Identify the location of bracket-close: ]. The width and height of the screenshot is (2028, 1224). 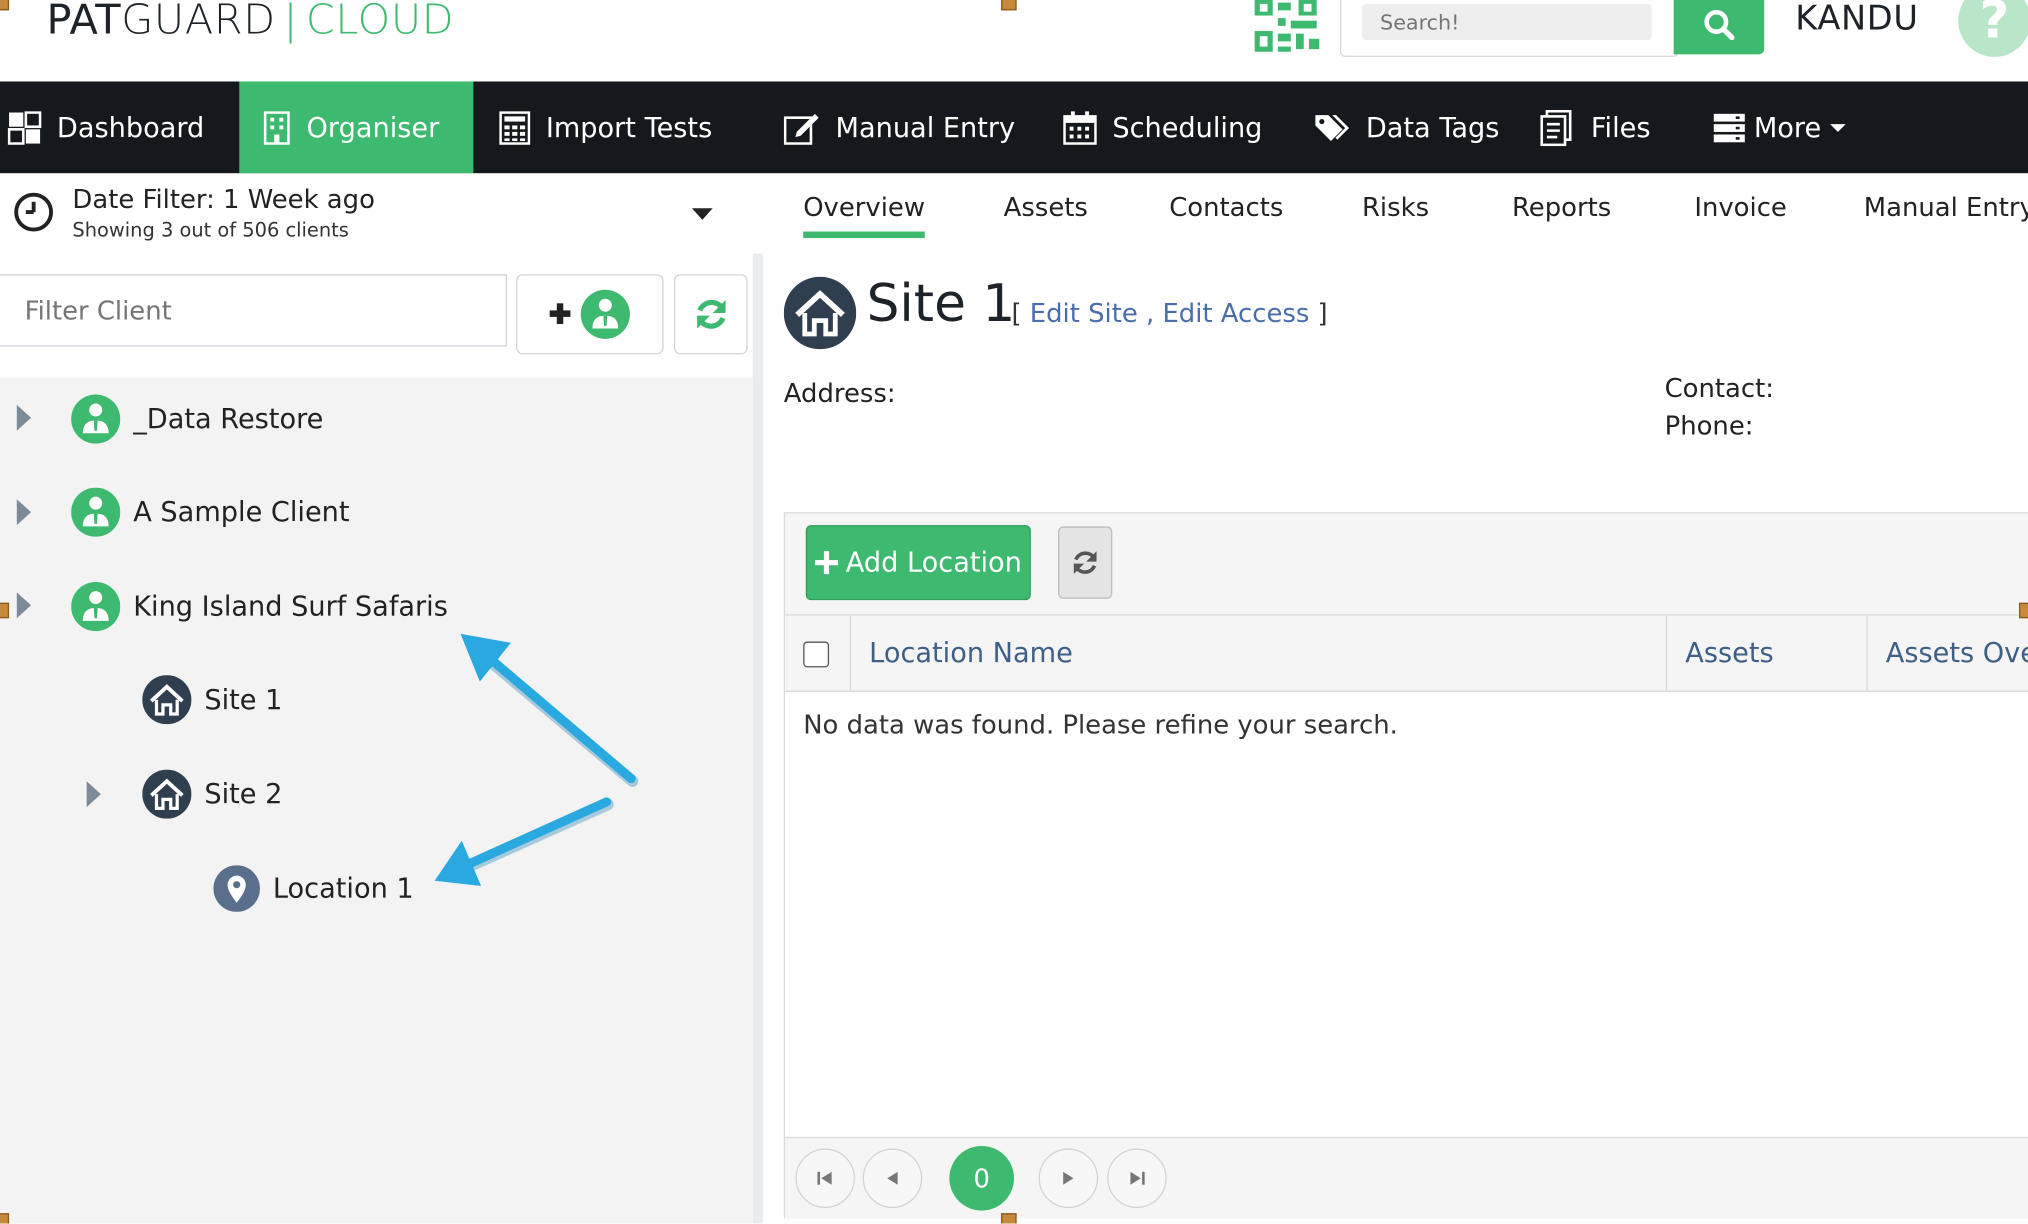
(1322, 313).